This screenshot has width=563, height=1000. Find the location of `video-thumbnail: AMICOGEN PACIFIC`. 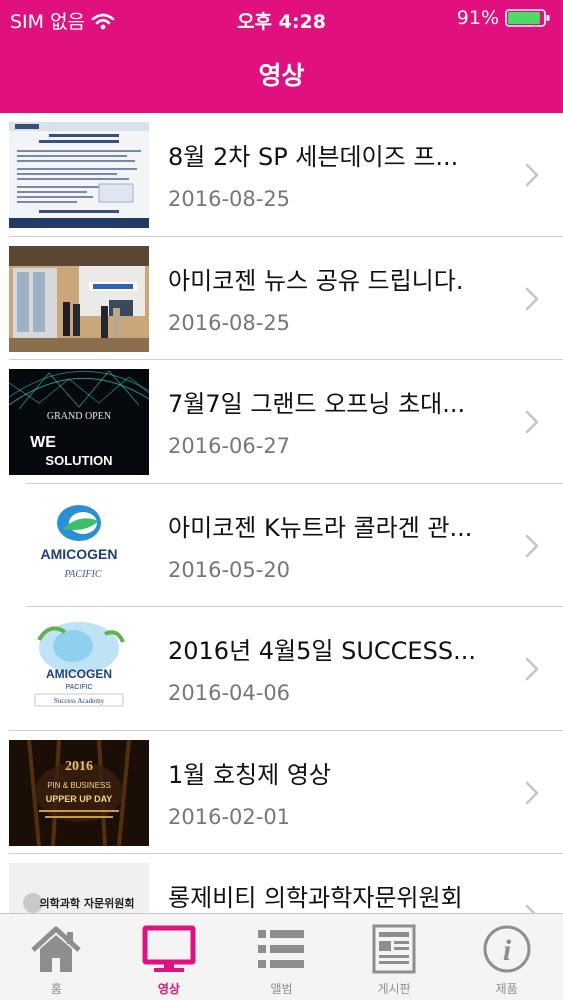

video-thumbnail: AMICOGEN PACIFIC is located at coordinates (79, 545).